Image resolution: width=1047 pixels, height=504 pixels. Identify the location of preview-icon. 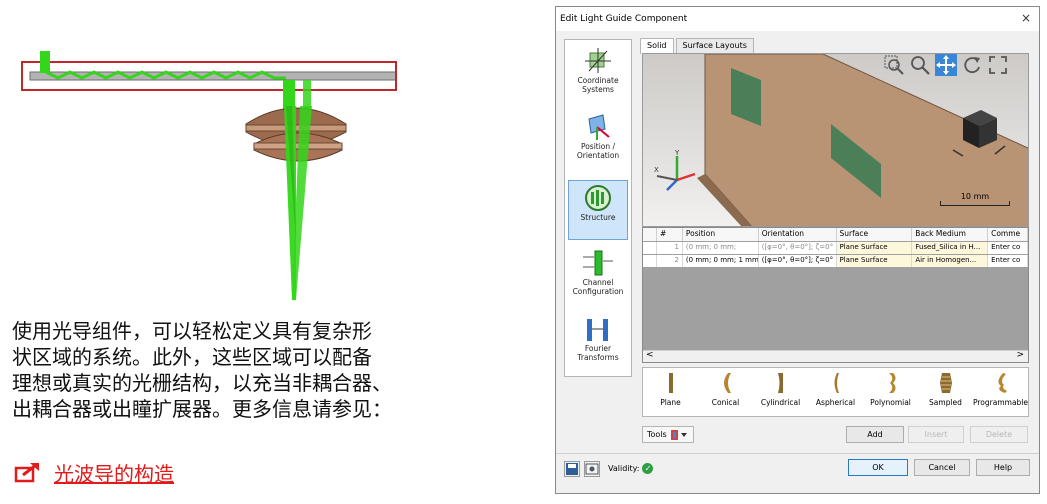
(592, 469).